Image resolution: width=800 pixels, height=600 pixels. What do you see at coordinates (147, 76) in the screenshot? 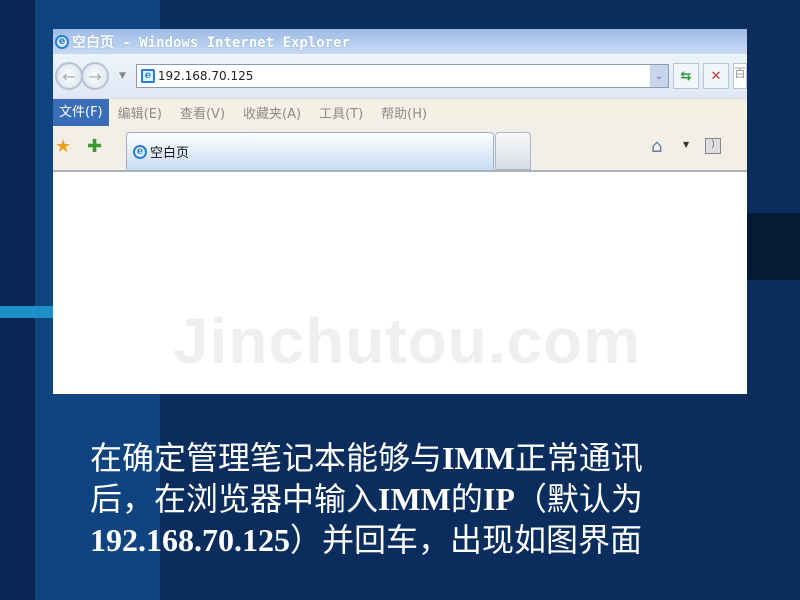
I see `page-icon: e` at bounding box center [147, 76].